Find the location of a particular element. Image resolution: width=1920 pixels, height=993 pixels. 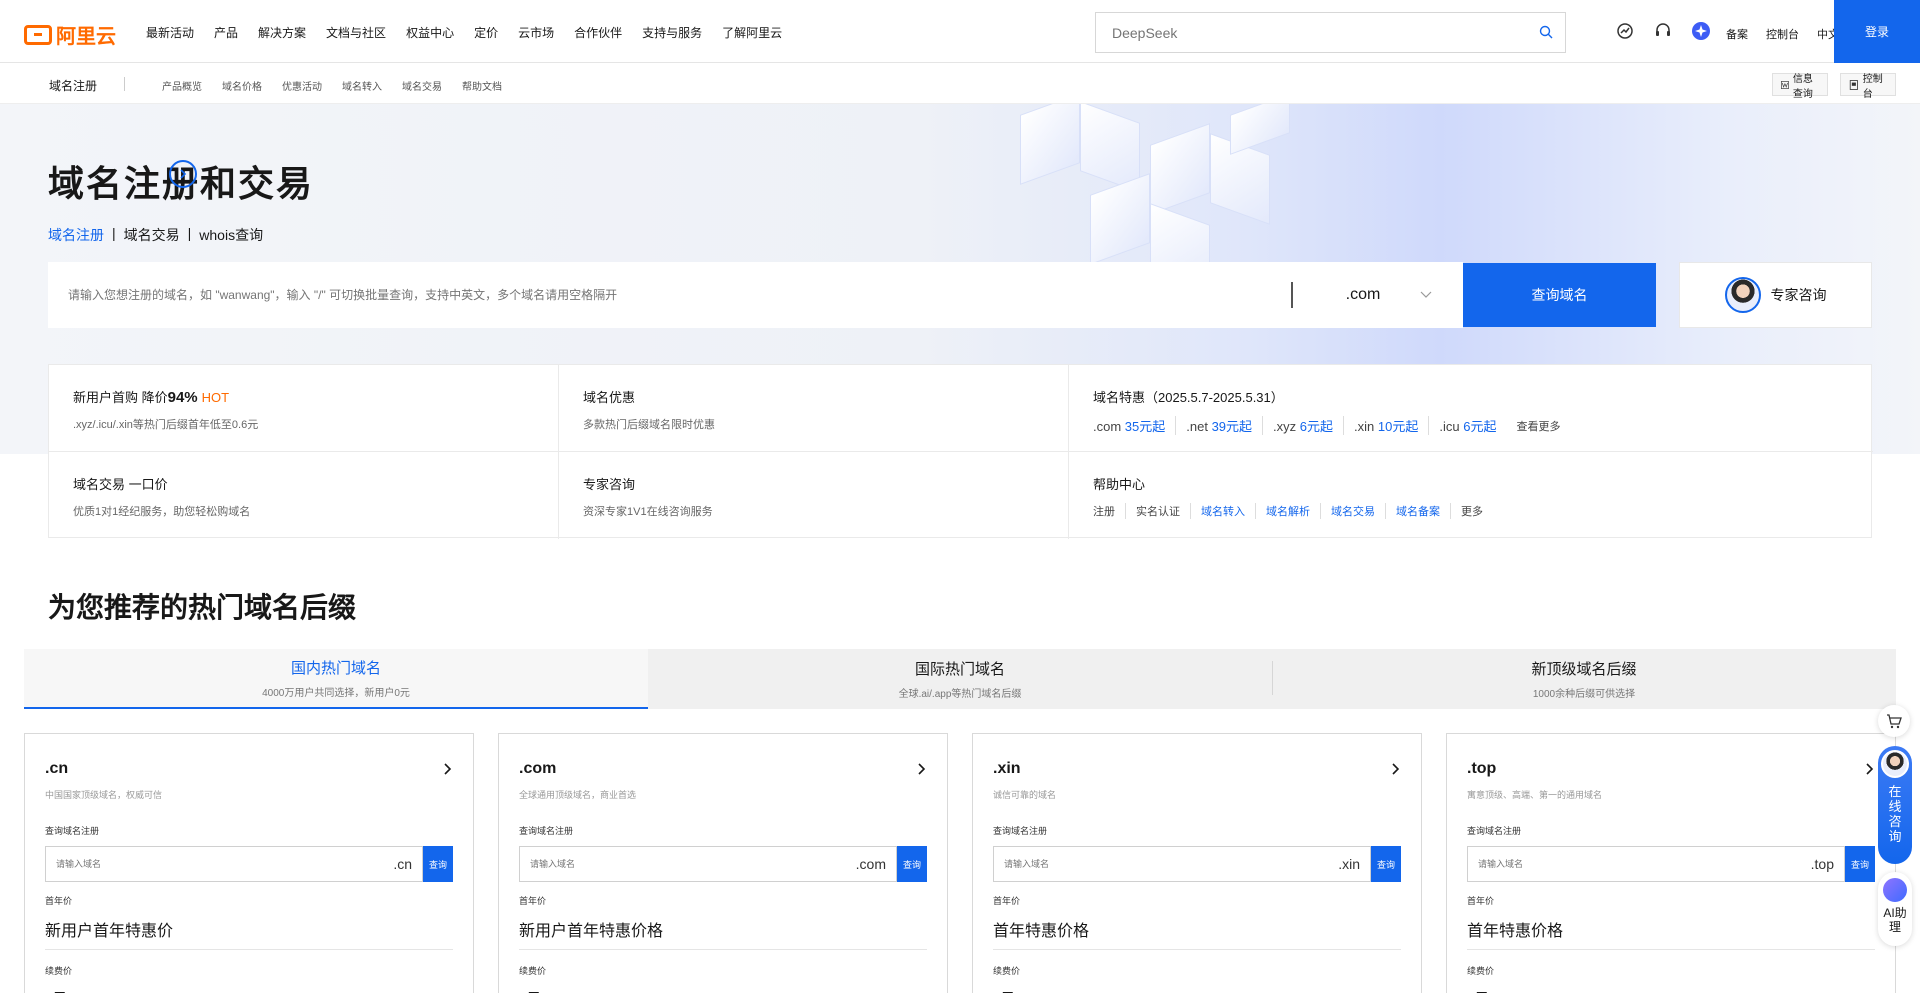

price-item: .xyz 6元起 is located at coordinates (1302, 425).